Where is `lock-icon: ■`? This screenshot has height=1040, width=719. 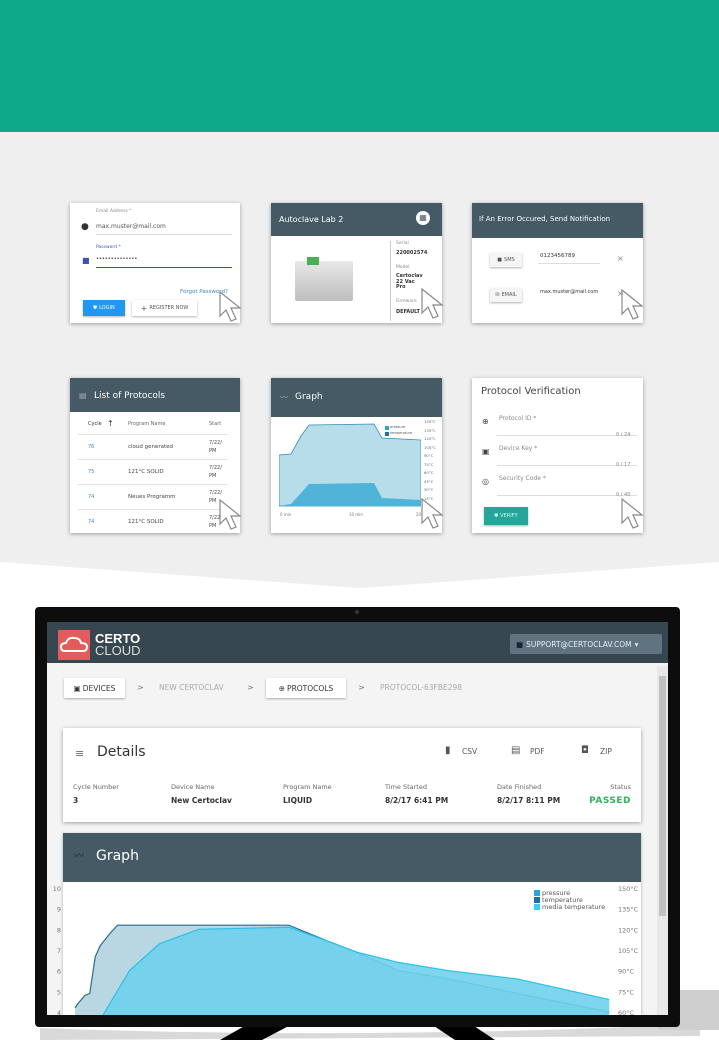
lock-icon: ■ is located at coordinates (86, 260).